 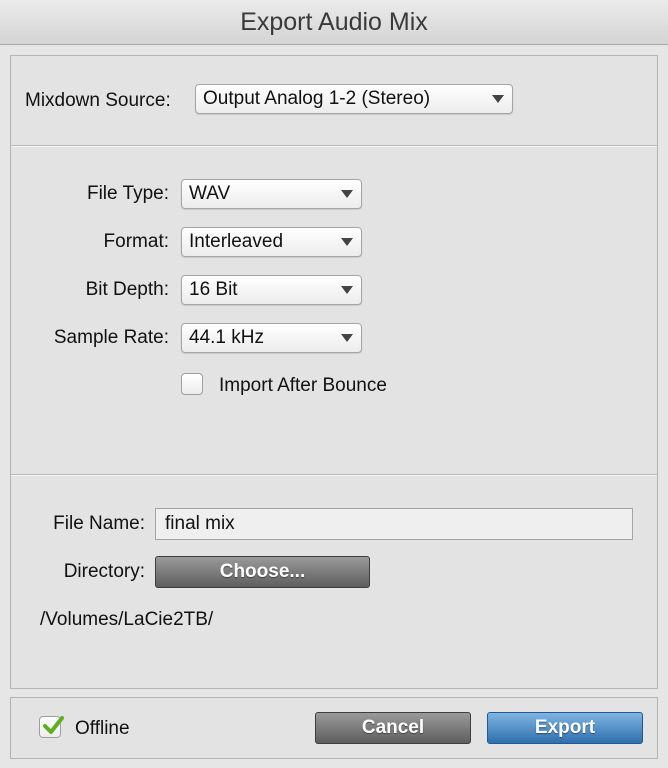 What do you see at coordinates (127, 193) in the screenshot?
I see `file-type-label: File Type:` at bounding box center [127, 193].